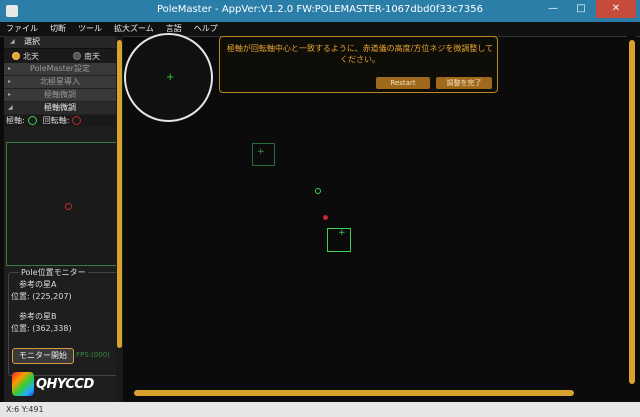 Image resolution: width=640 pixels, height=417 pixels. I want to click on menu-file: ファイル, so click(22, 29).